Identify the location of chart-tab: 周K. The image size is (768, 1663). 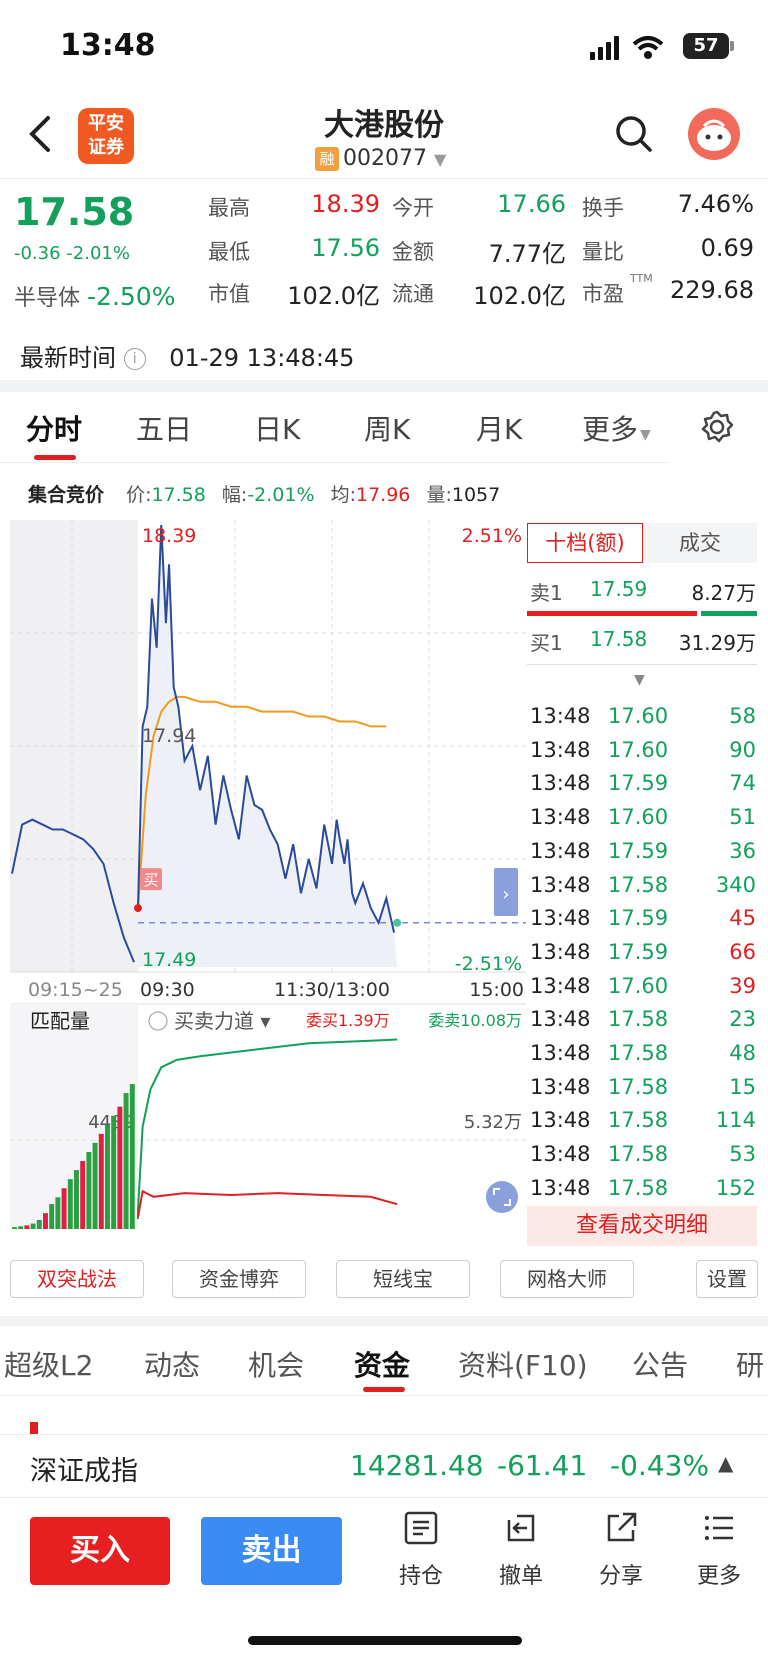
(387, 428).